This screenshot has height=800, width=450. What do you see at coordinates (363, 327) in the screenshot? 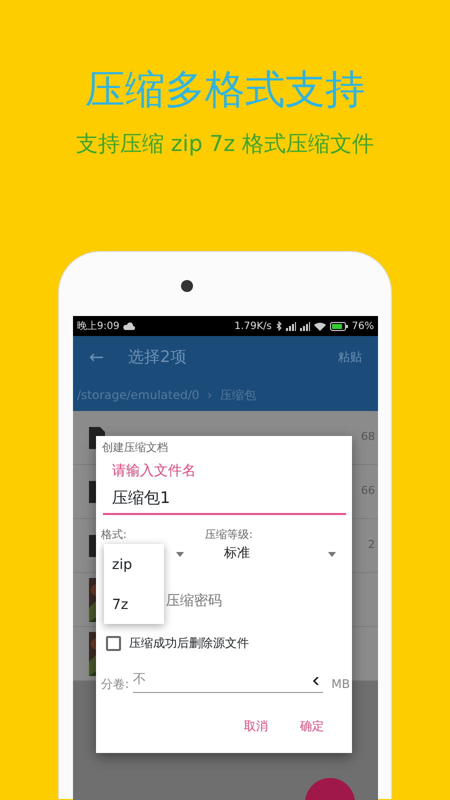
I see `battery-text: 76%` at bounding box center [363, 327].